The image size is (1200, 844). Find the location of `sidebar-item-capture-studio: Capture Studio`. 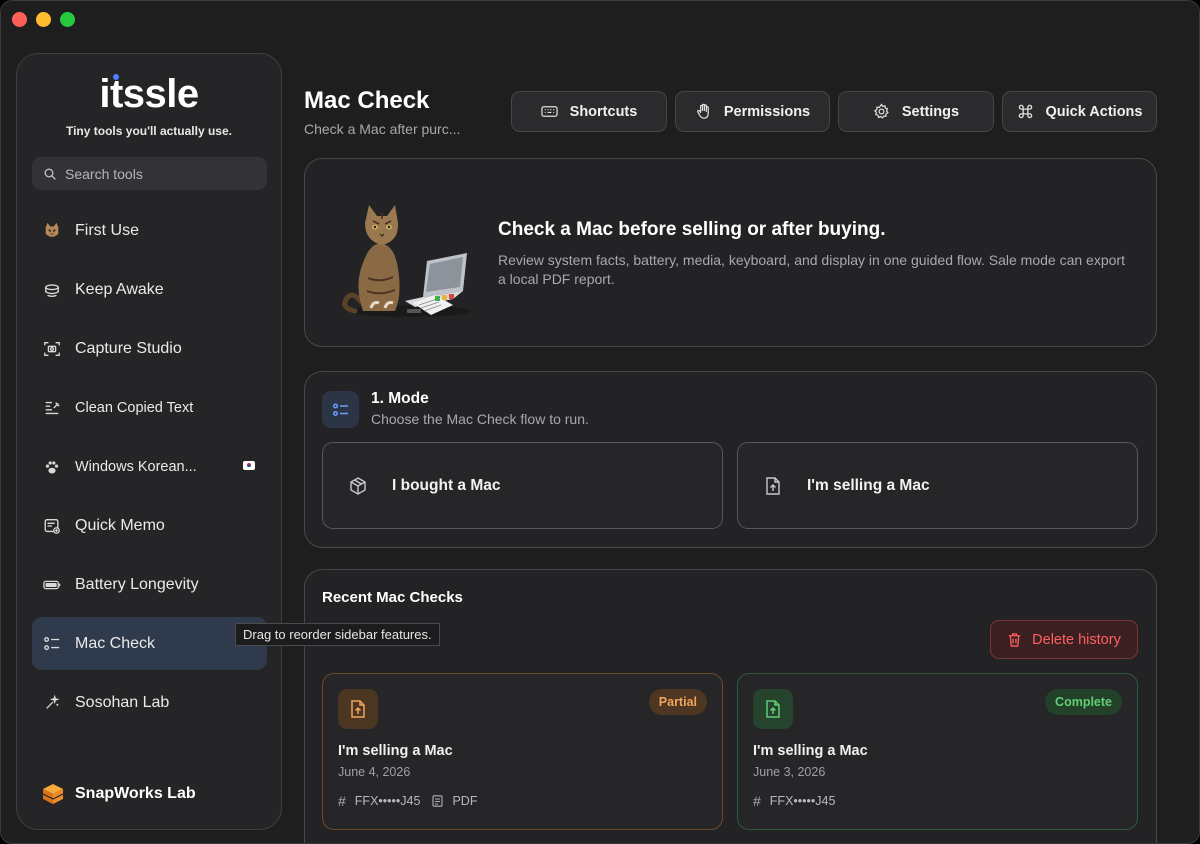

sidebar-item-capture-studio: Capture Studio is located at coordinates (149, 348).